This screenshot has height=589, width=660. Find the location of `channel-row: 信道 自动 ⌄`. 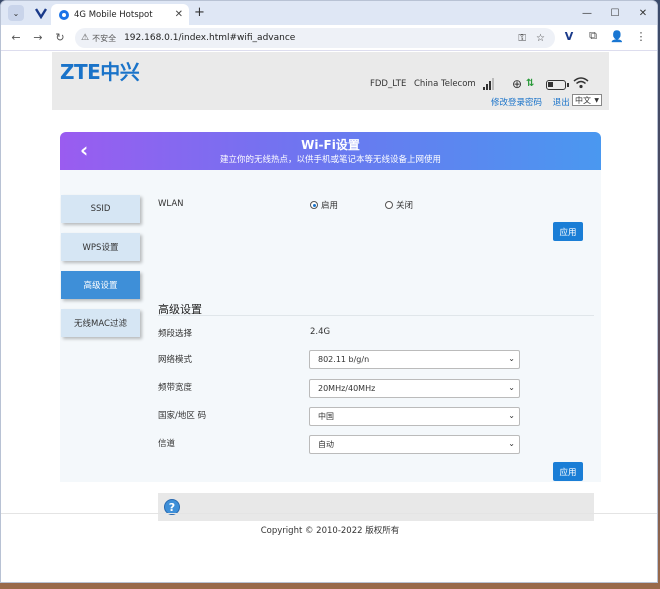

channel-row: 信道 自动 ⌄ is located at coordinates (376, 445).